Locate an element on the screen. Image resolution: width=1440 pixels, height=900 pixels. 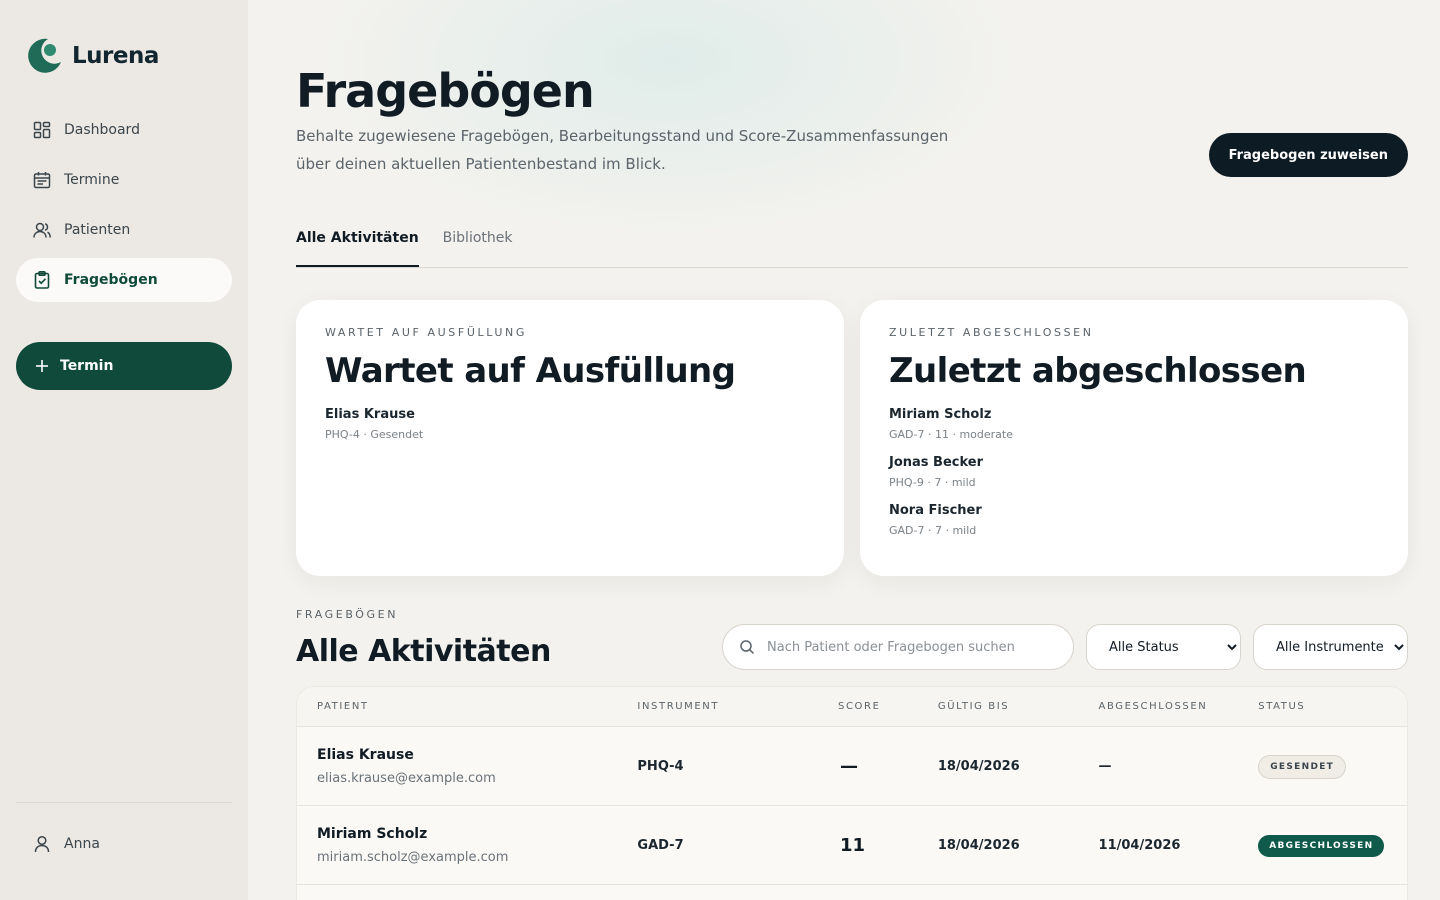
plus-icon is located at coordinates (42, 366).